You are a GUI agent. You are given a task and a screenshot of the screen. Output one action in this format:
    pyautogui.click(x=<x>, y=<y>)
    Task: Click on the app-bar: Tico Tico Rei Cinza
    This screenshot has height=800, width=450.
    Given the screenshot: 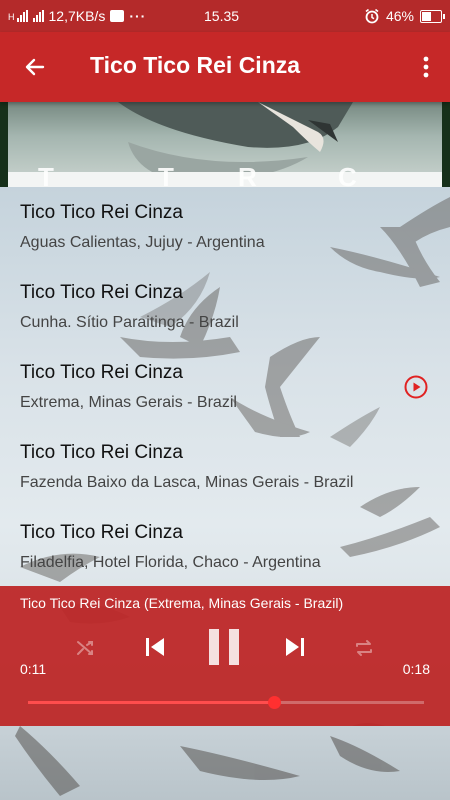 What is the action you would take?
    pyautogui.click(x=225, y=67)
    